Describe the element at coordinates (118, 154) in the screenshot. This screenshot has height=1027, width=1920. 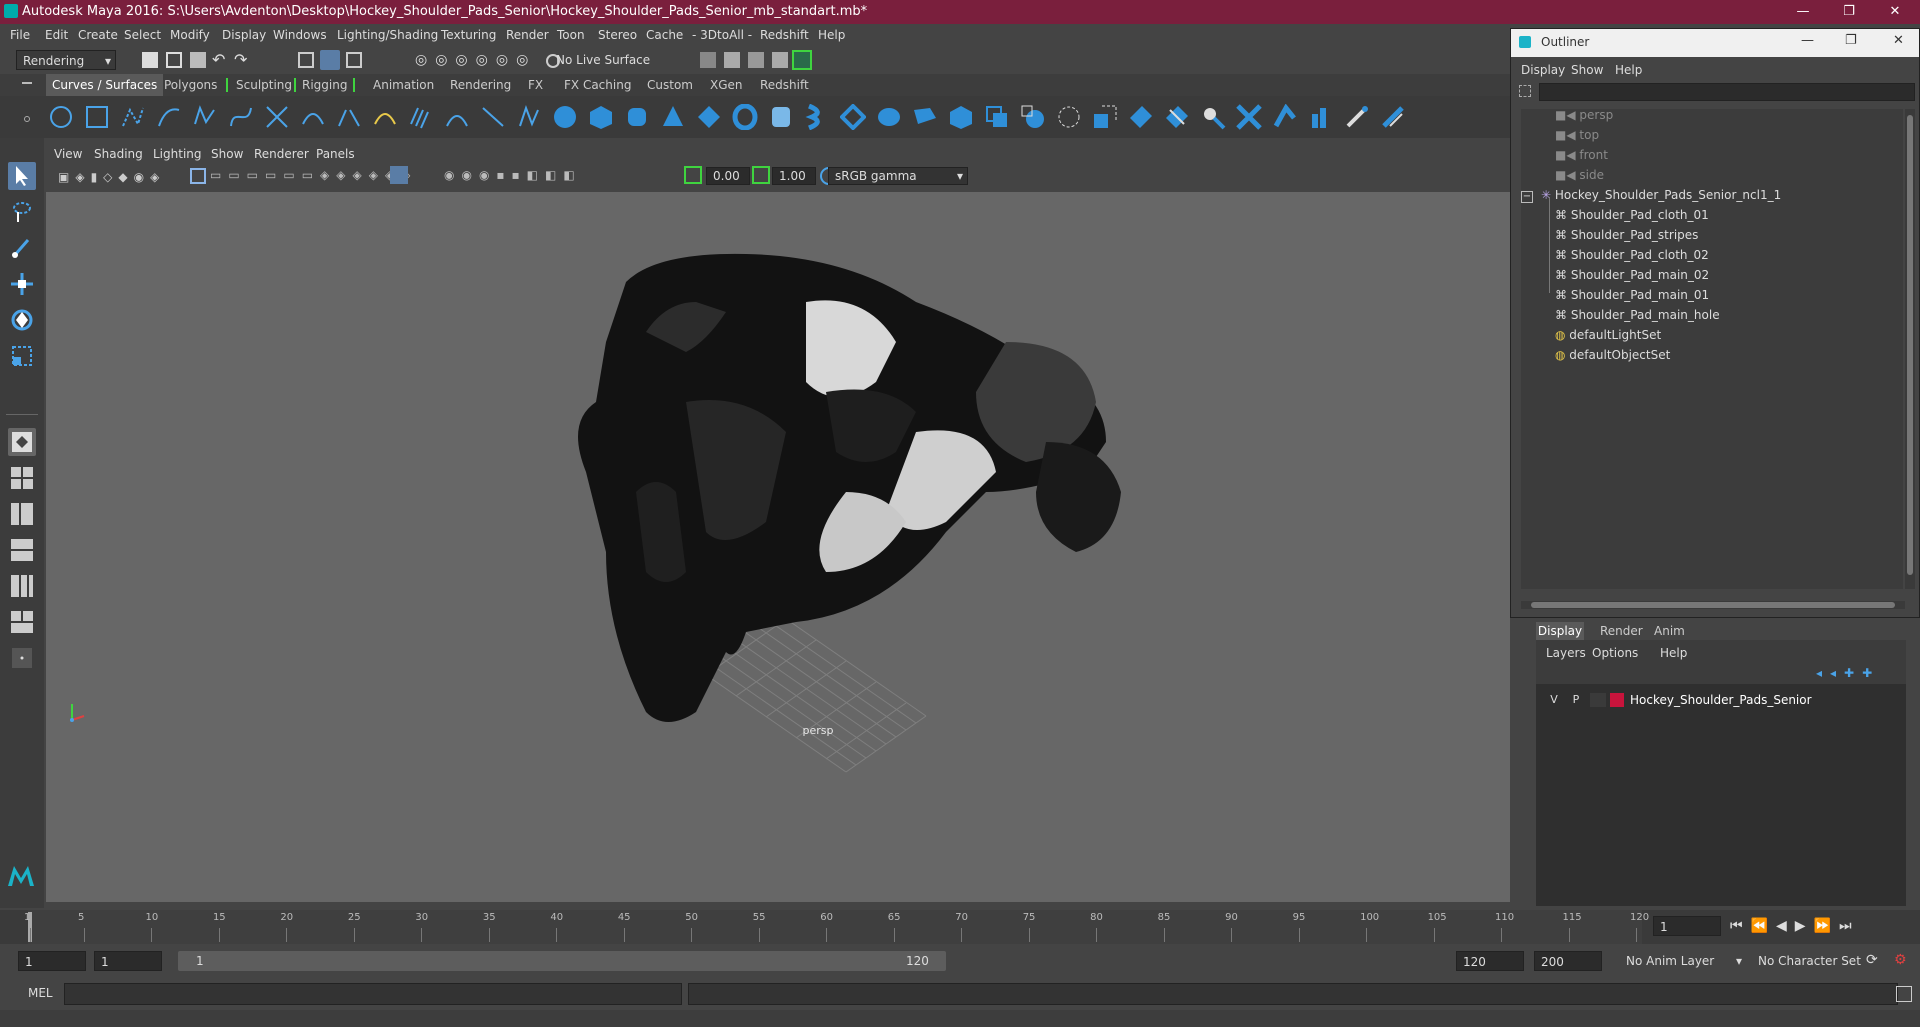
I see `panel-menu-shading: Shading` at that location.